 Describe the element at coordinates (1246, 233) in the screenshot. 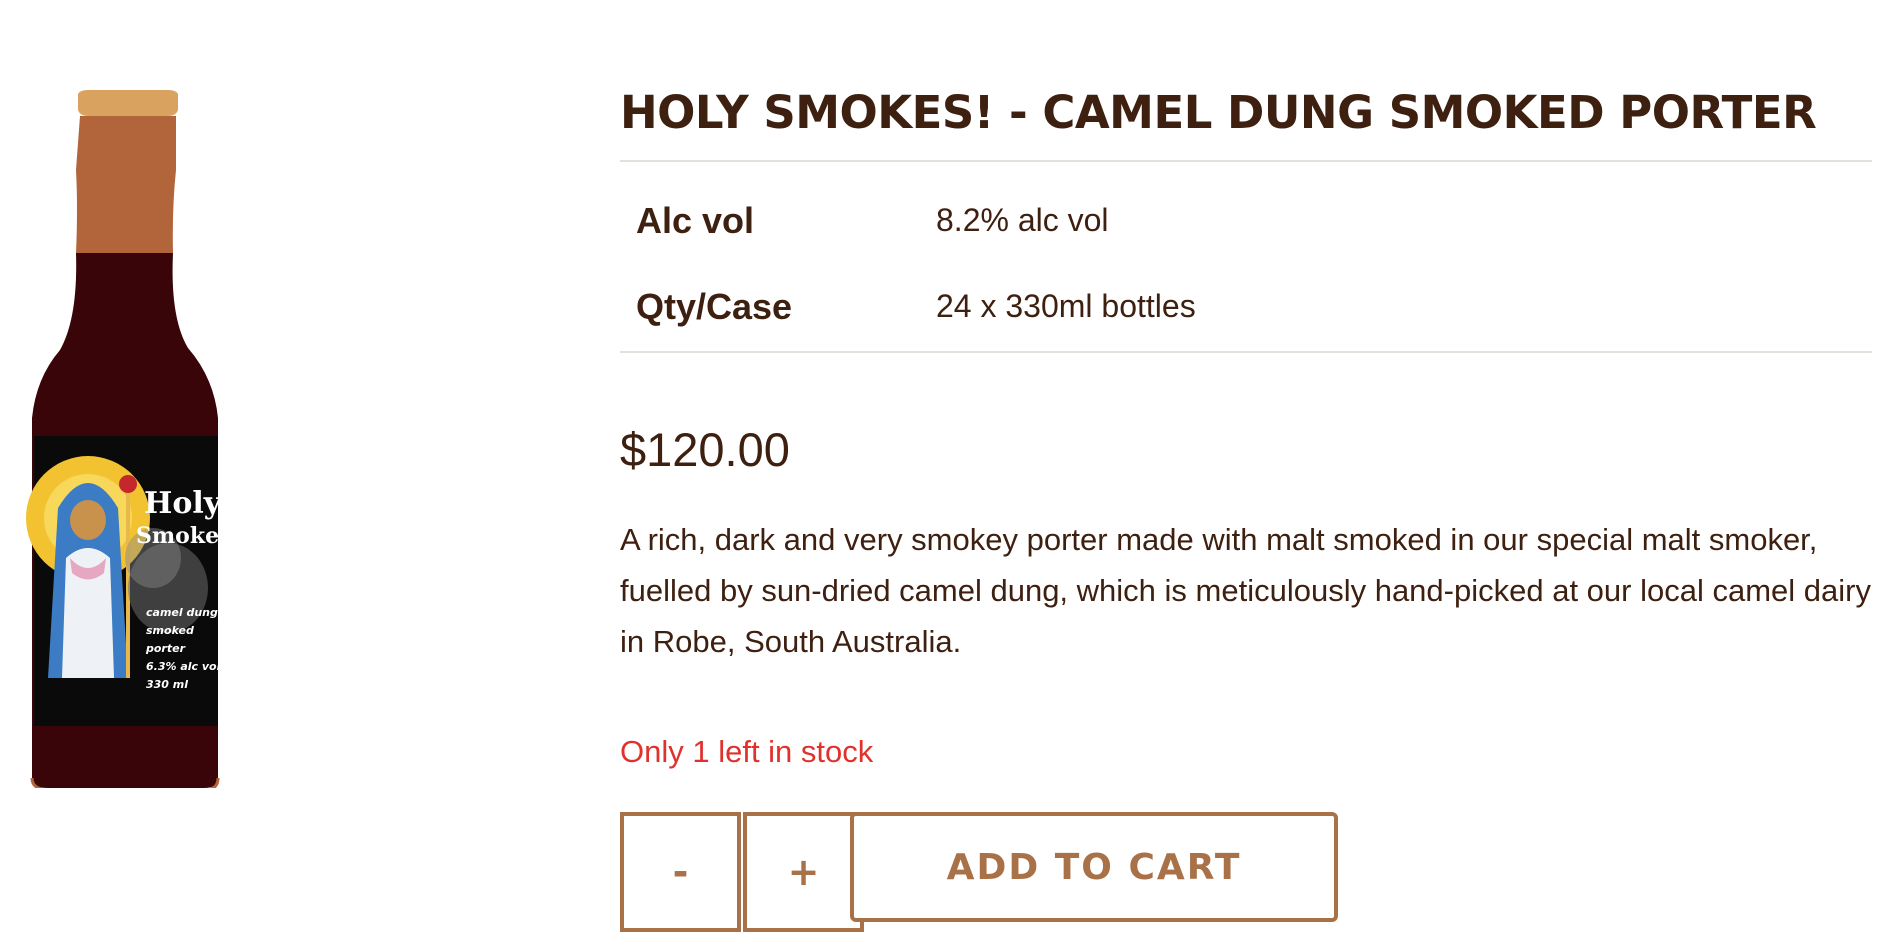

I see `spec-row: Alc vol 8.2% alc vol` at that location.